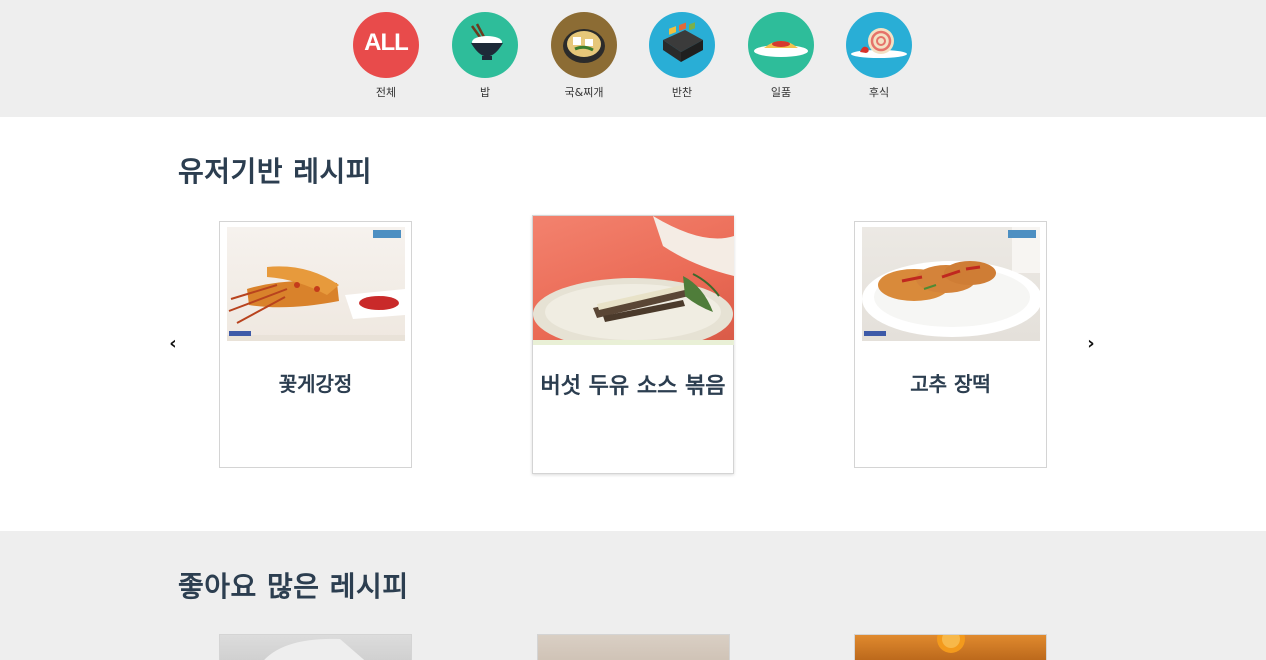 The height and width of the screenshot is (660, 1266). What do you see at coordinates (781, 92) in the screenshot?
I see `category-label: 일품` at bounding box center [781, 92].